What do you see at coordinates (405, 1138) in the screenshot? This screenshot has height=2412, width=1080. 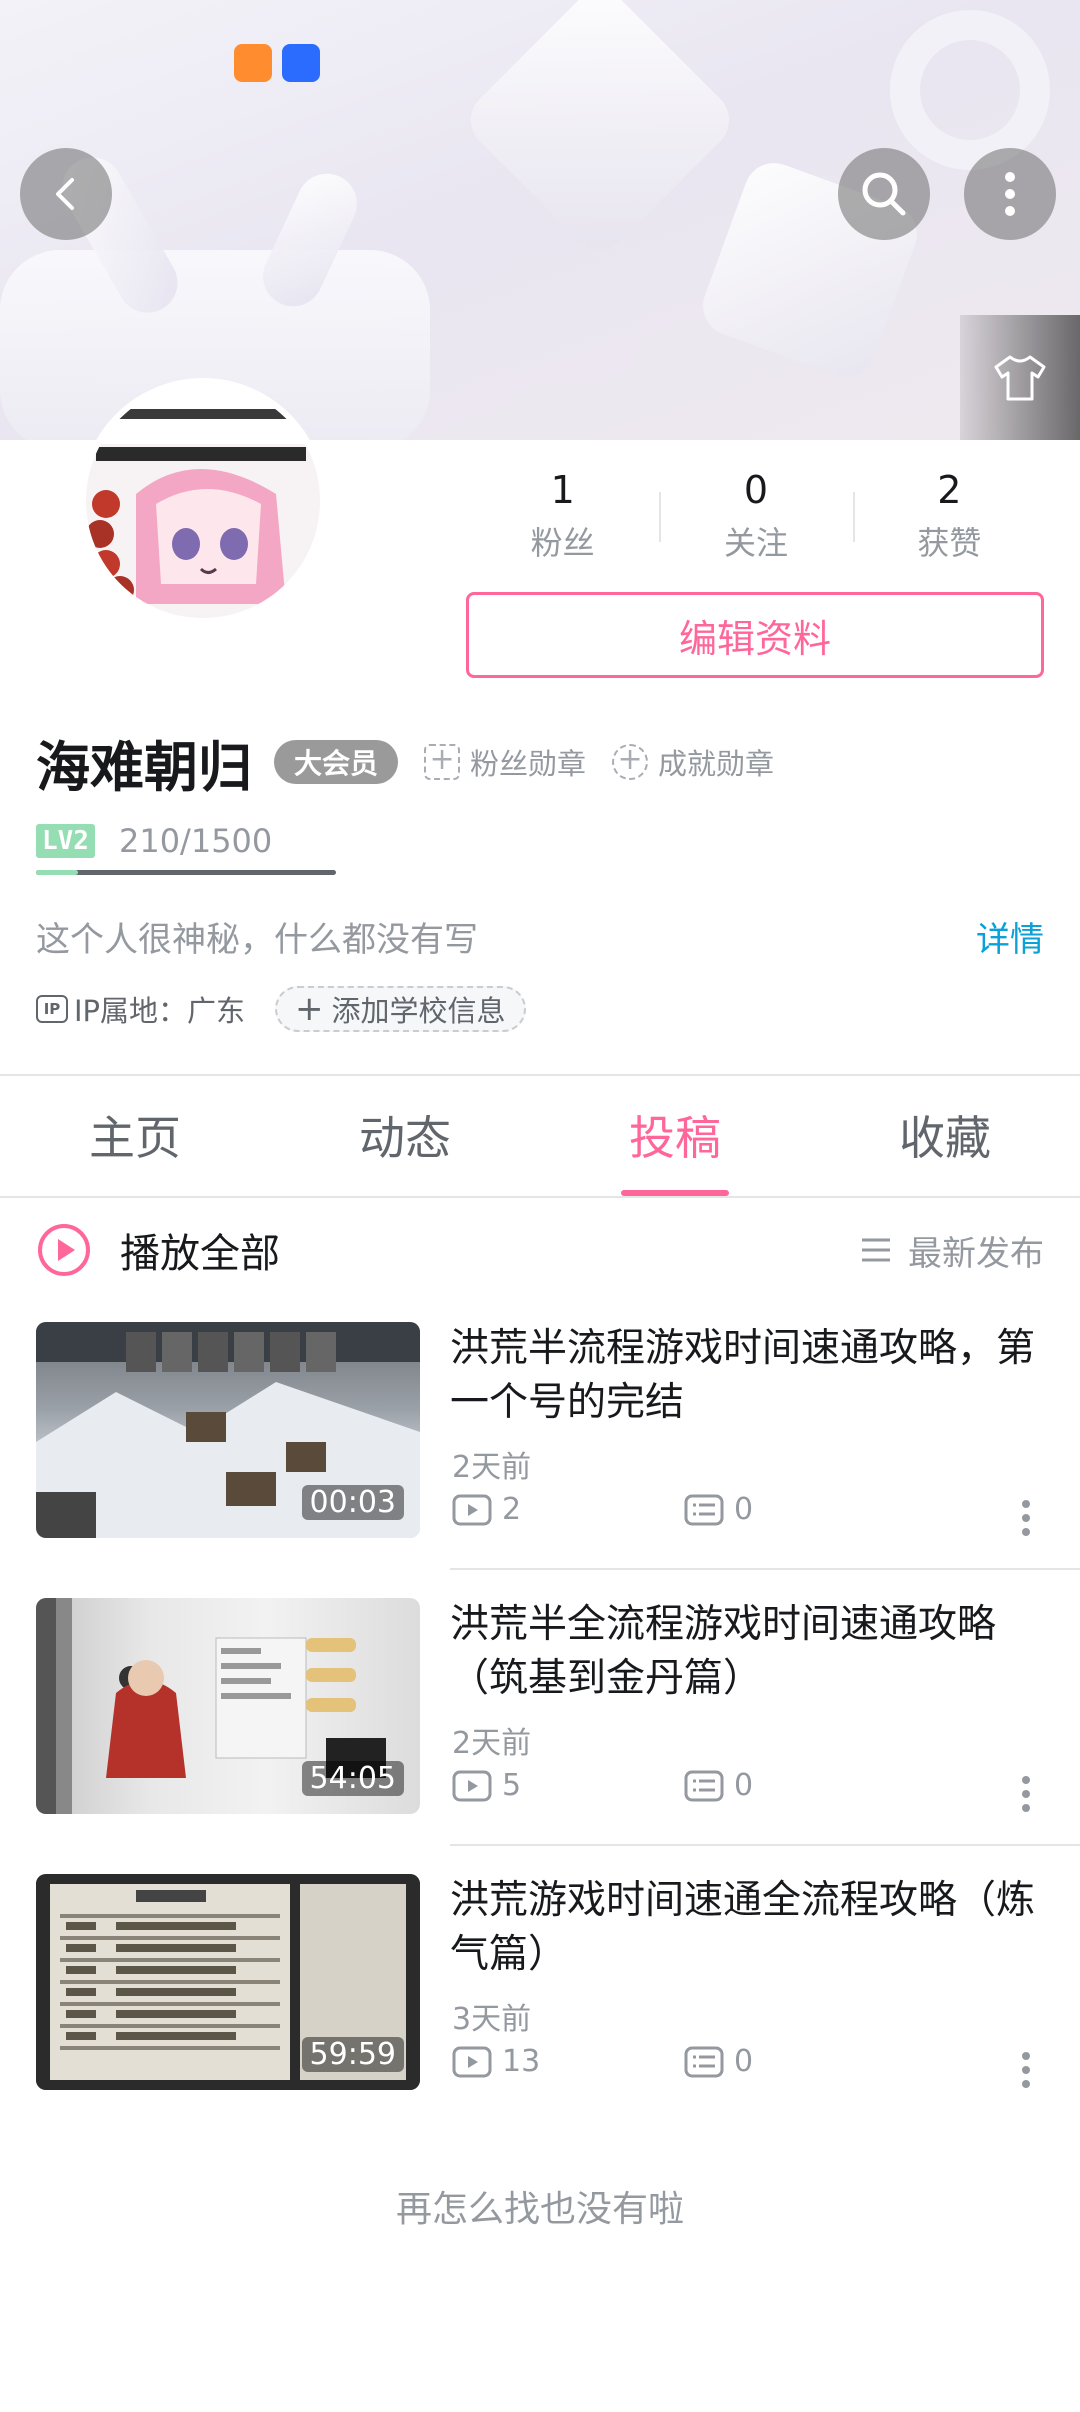 I see `tab-dynamics: 动态` at bounding box center [405, 1138].